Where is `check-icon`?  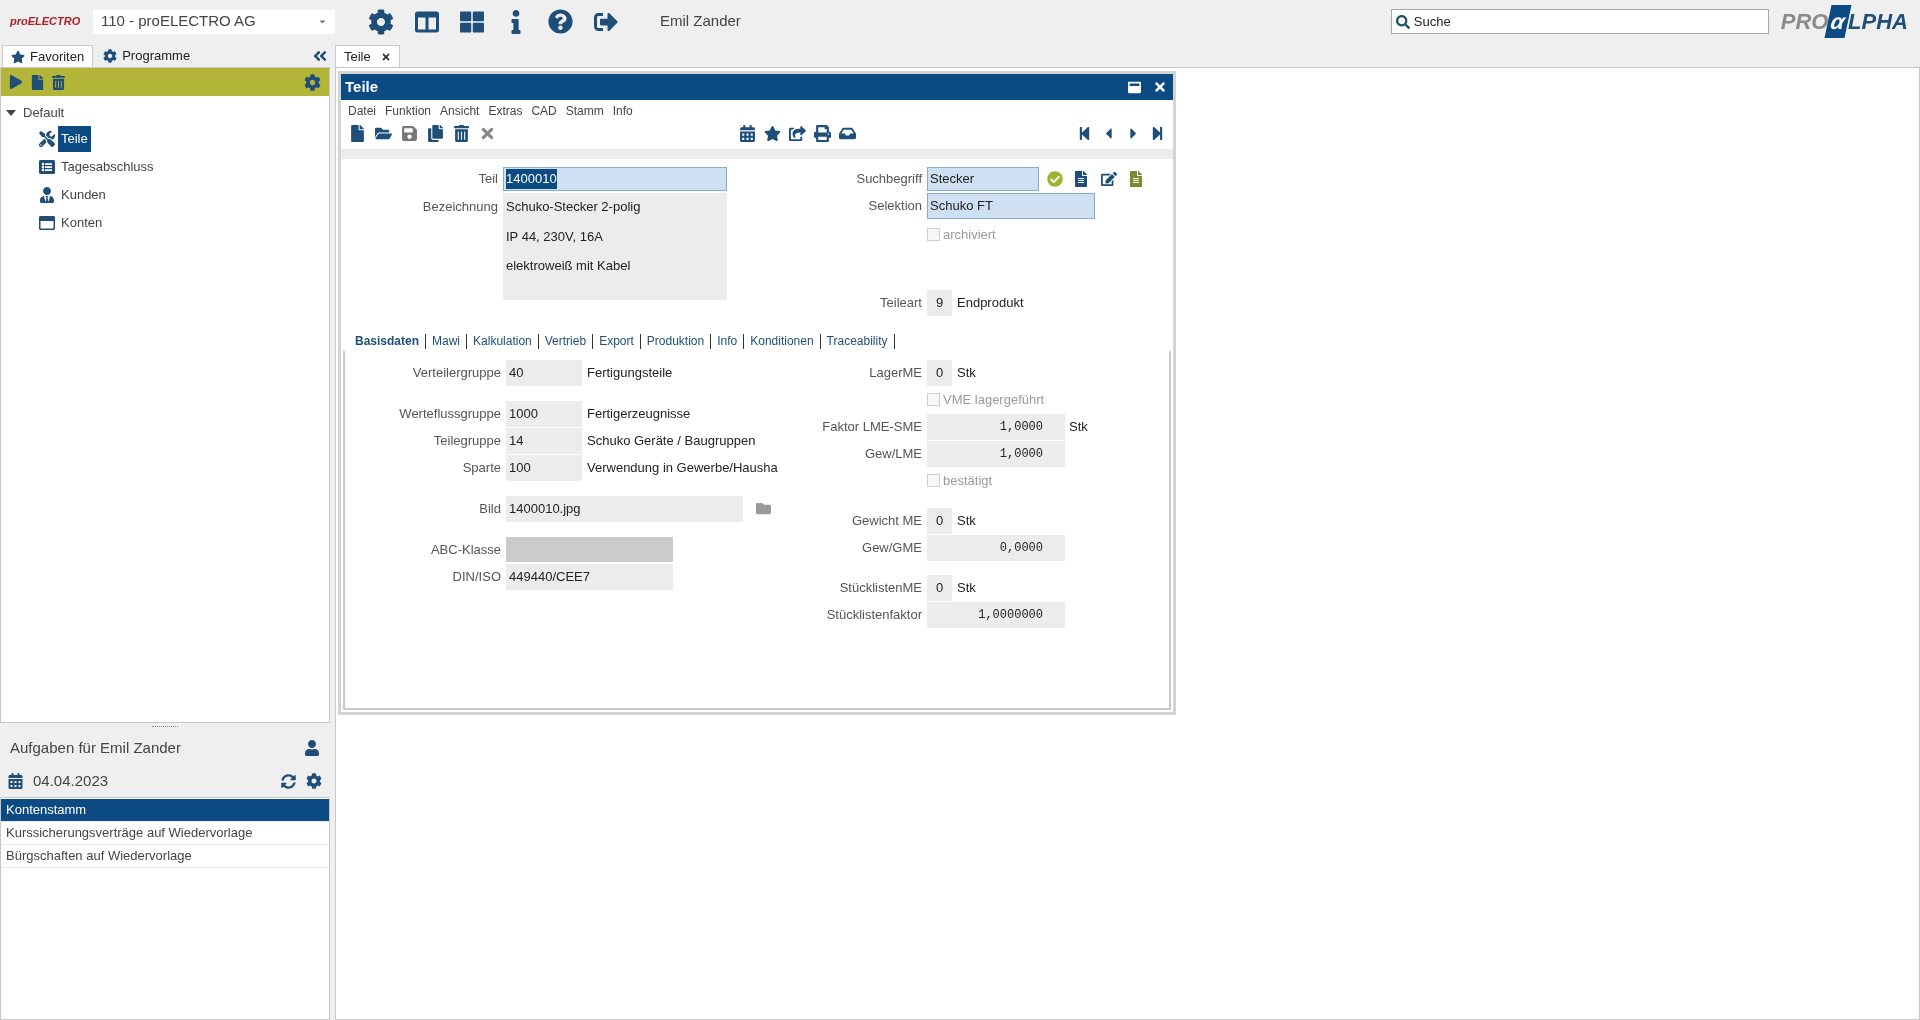 check-icon is located at coordinates (1055, 179).